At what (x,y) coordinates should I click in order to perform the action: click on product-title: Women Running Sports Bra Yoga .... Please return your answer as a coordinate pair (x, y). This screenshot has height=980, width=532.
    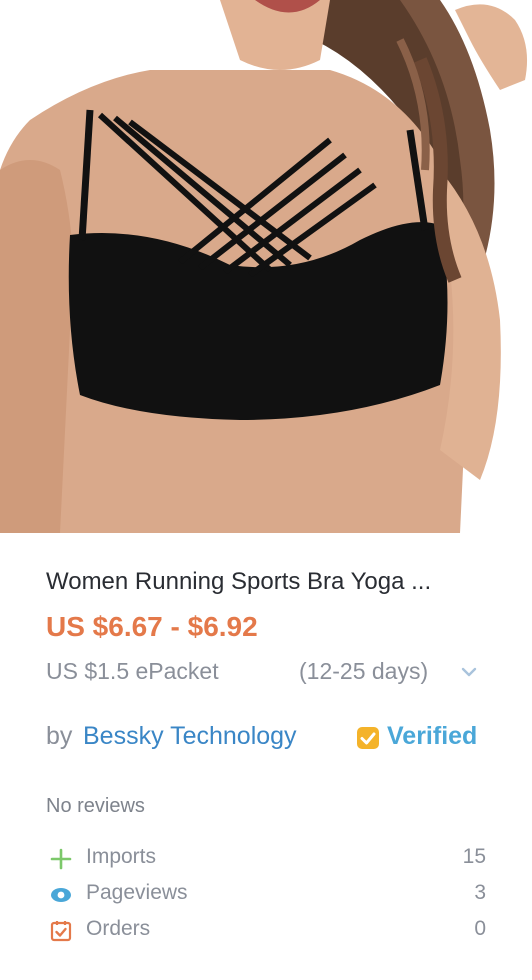
    Looking at the image, I should click on (271, 582).